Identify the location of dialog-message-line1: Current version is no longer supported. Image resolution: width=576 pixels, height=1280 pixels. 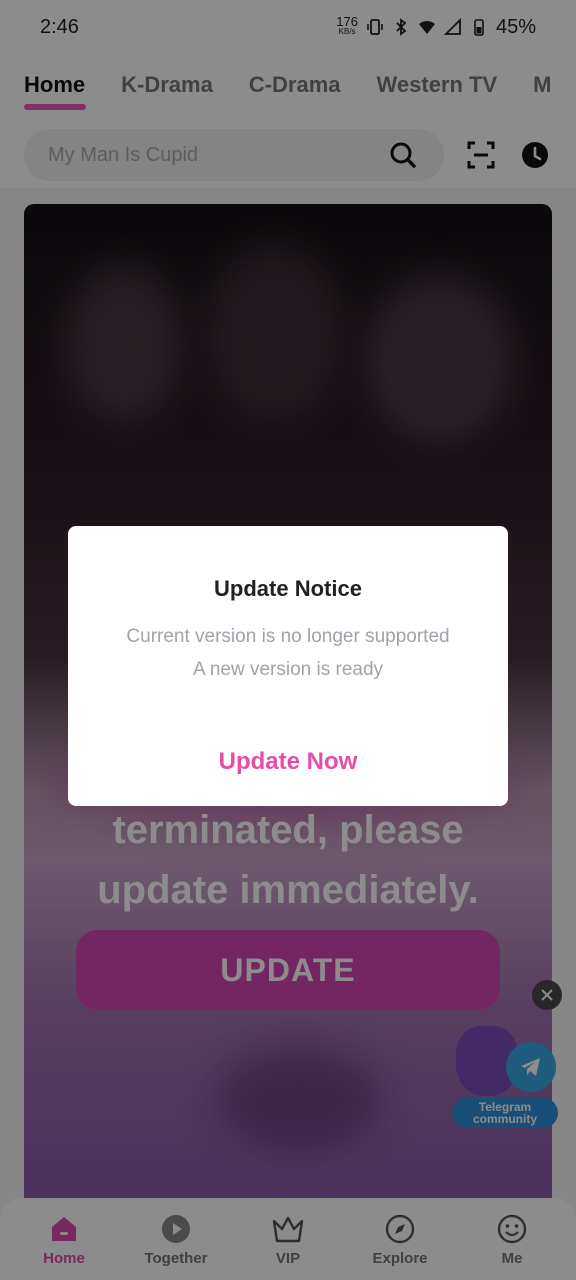
(288, 636).